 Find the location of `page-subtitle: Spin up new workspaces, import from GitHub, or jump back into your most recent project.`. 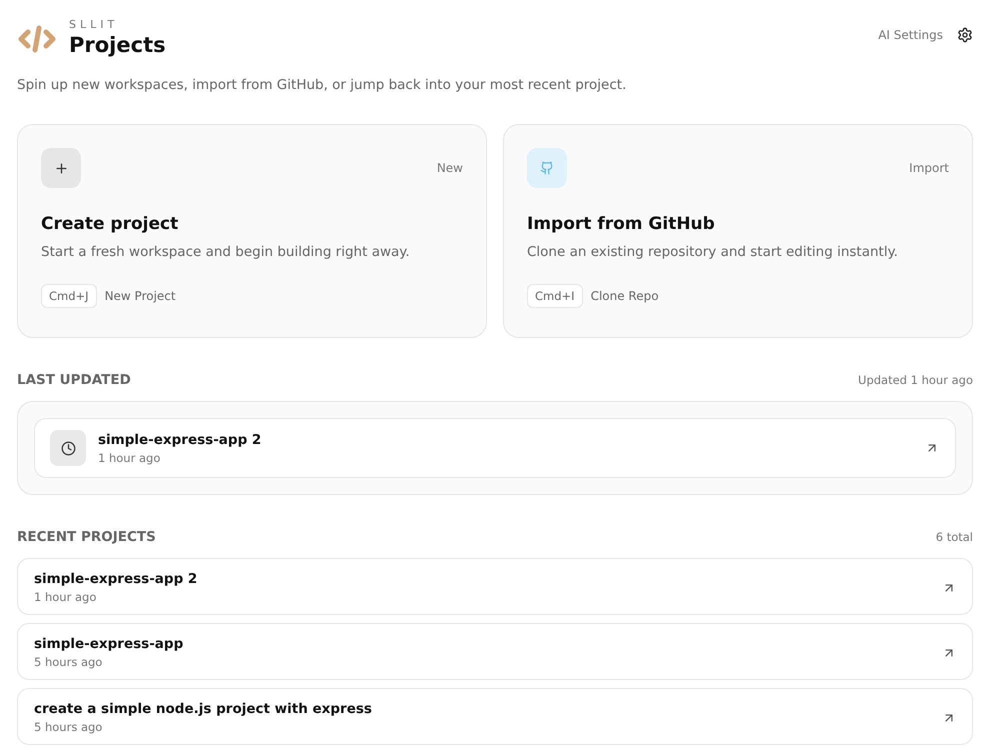

page-subtitle: Spin up new workspaces, import from GitHub, or jump back into your most recent project. is located at coordinates (322, 85).